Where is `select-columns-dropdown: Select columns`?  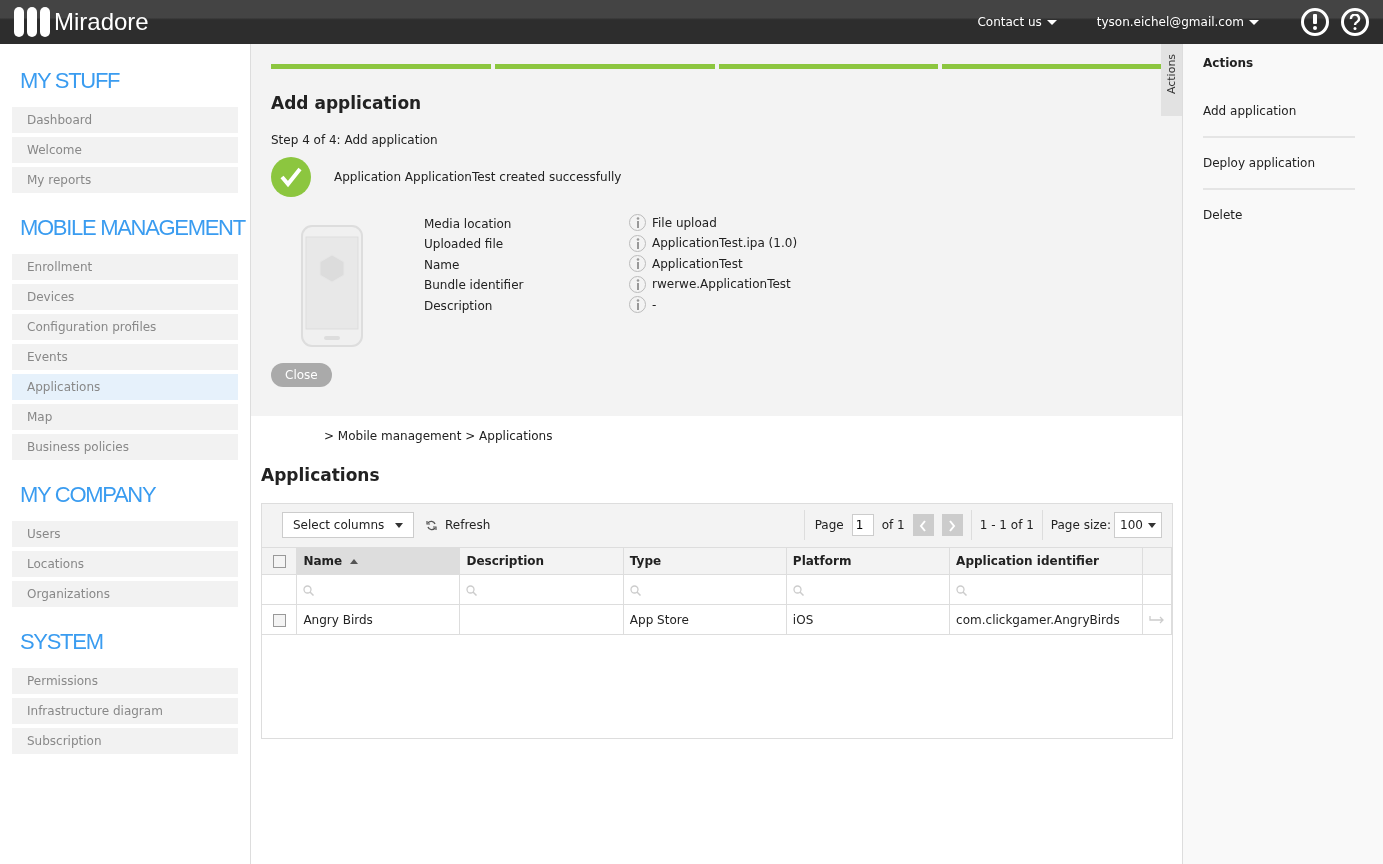 select-columns-dropdown: Select columns is located at coordinates (348, 525).